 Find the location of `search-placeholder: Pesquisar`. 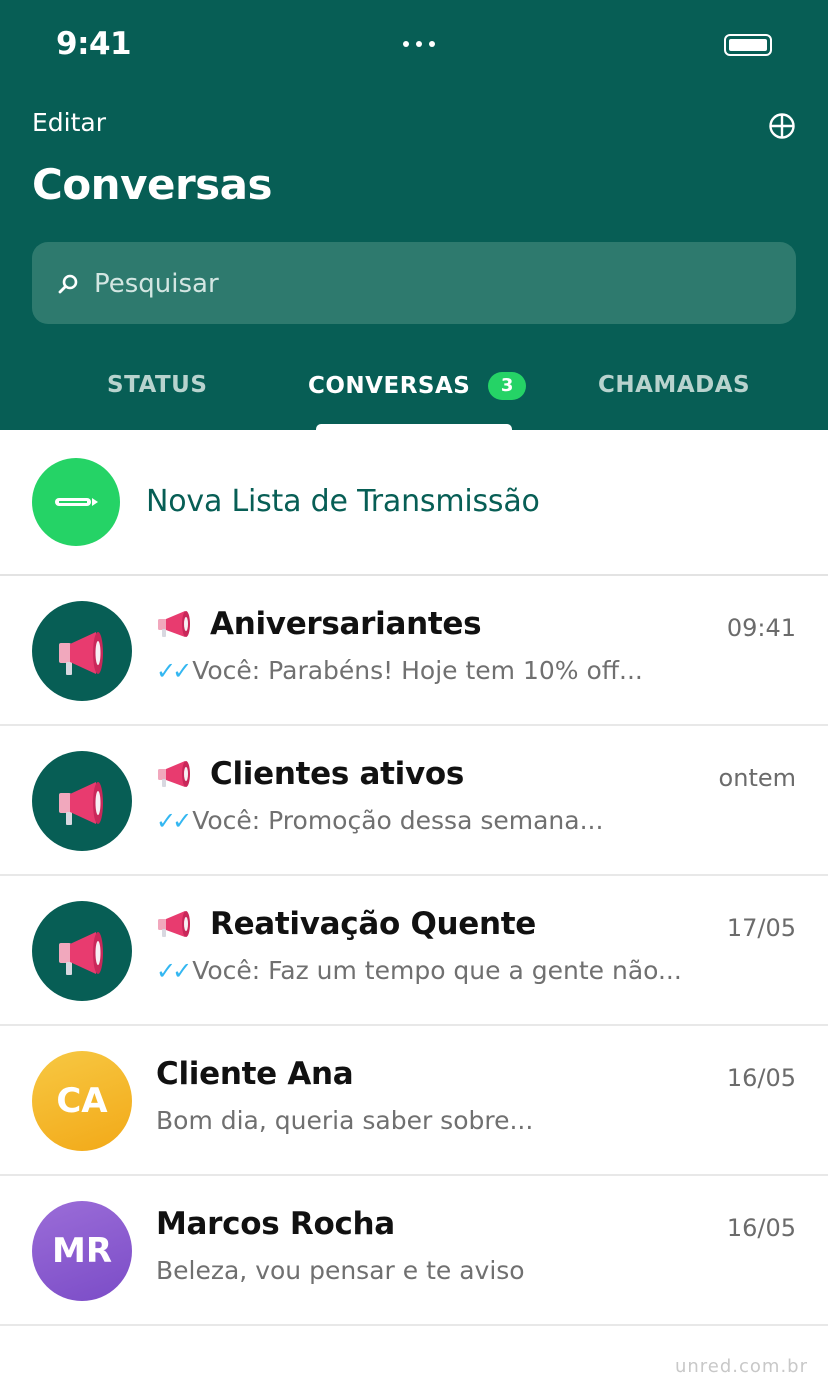

search-placeholder: Pesquisar is located at coordinates (156, 284).